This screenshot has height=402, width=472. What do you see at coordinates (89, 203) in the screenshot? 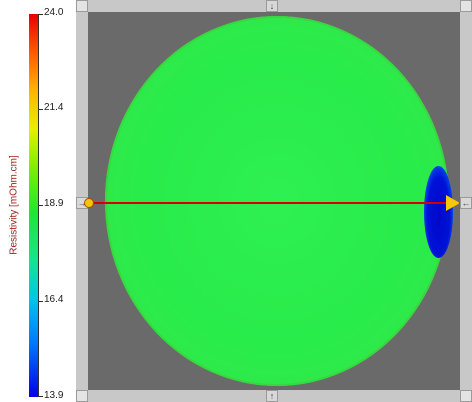
I see `profile-start-handle` at bounding box center [89, 203].